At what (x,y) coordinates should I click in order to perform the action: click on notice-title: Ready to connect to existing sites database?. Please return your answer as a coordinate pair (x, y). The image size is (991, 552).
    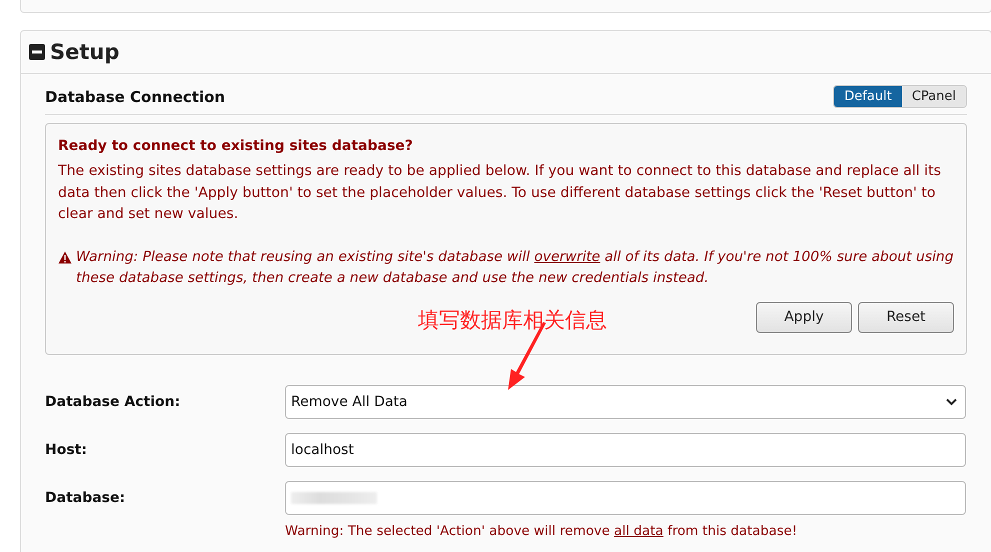
    Looking at the image, I should click on (236, 146).